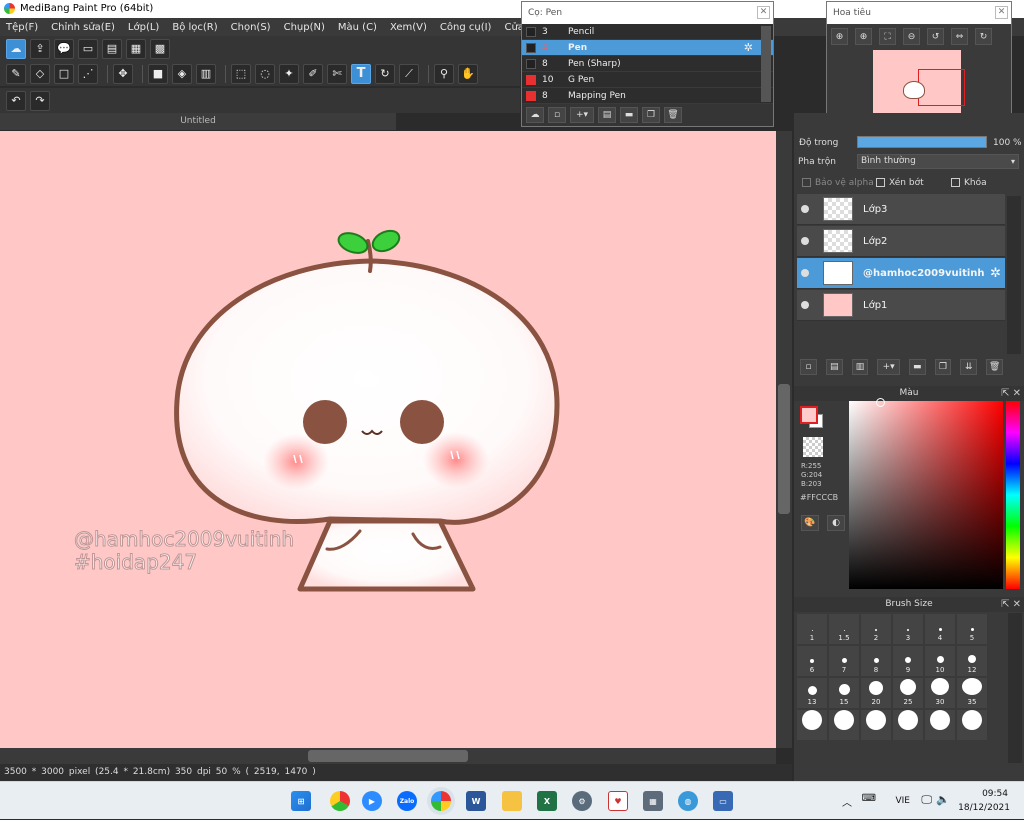 The image size is (1024, 820). What do you see at coordinates (88, 48) in the screenshot?
I see `speech-bubble-icon: ▭` at bounding box center [88, 48].